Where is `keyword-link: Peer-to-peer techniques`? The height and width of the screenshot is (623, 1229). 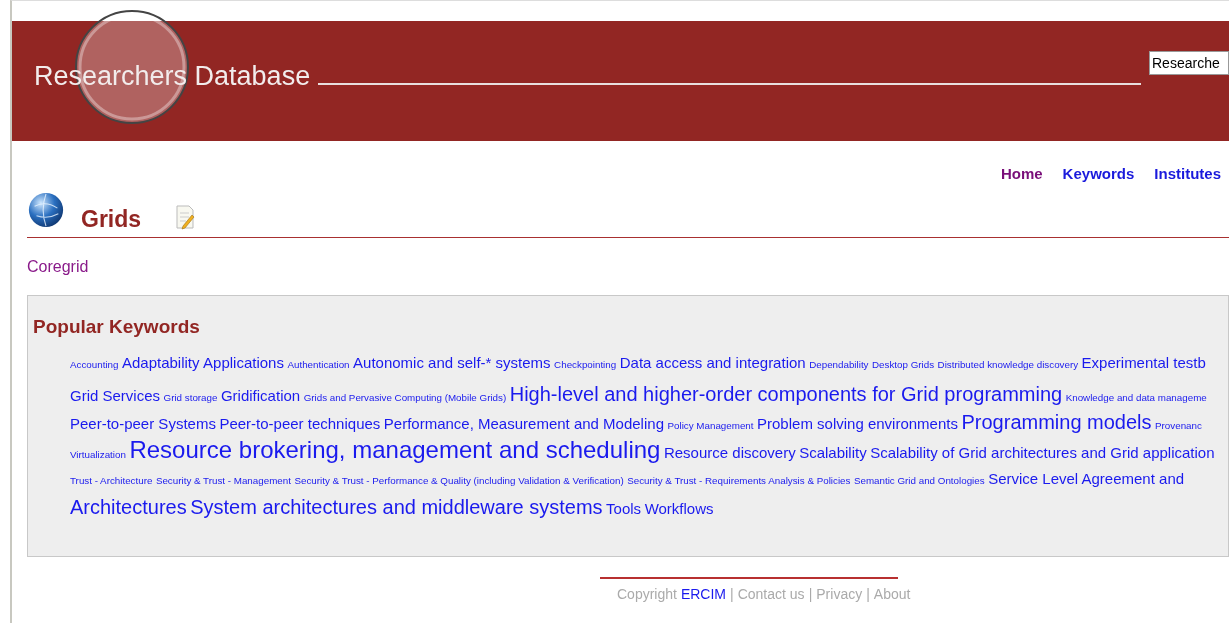
keyword-link: Peer-to-peer techniques is located at coordinates (300, 423).